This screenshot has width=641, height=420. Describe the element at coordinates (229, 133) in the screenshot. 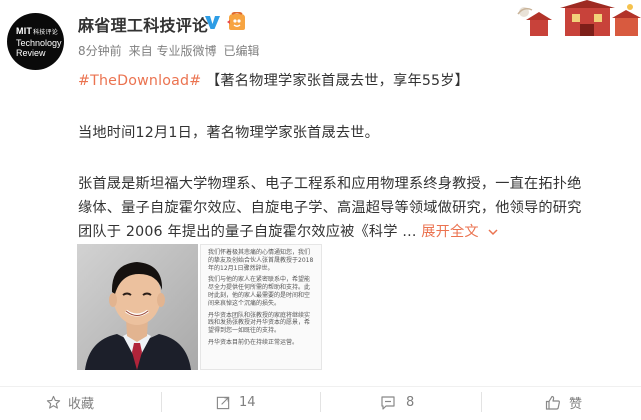

I see `post-paragraph-1: 当地时间12月1日，著名物理学家张首晟去世。` at that location.